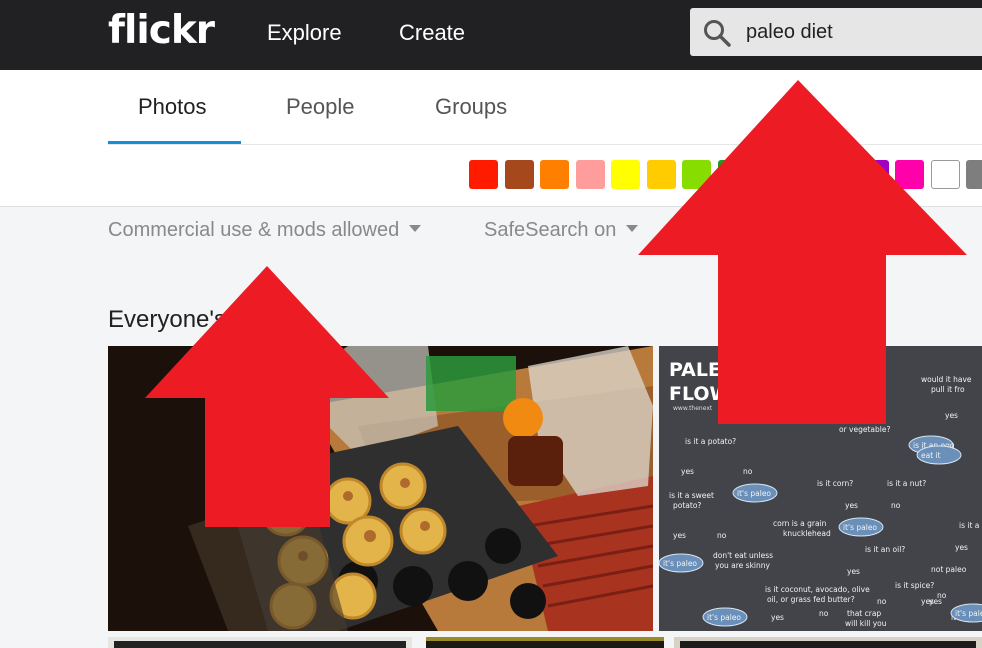  Describe the element at coordinates (914, 585) in the screenshot. I see `flowchart-node-31: is it spice?` at that location.